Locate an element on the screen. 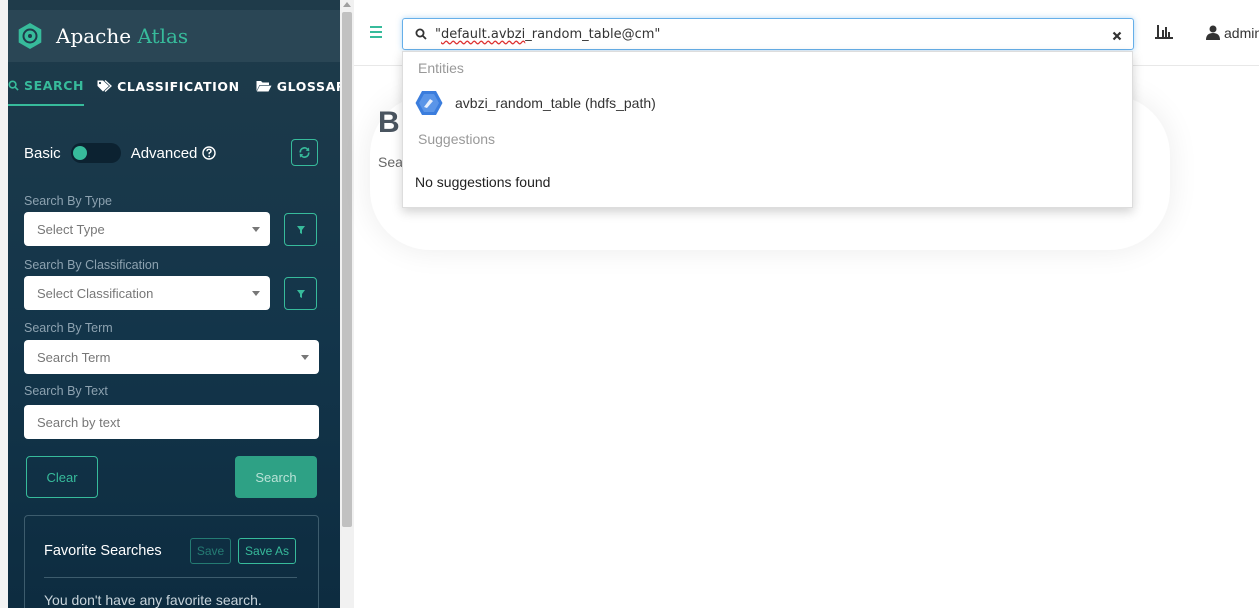 This screenshot has width=1259, height=608. tab-classification: CLASSIFICATION is located at coordinates (168, 86).